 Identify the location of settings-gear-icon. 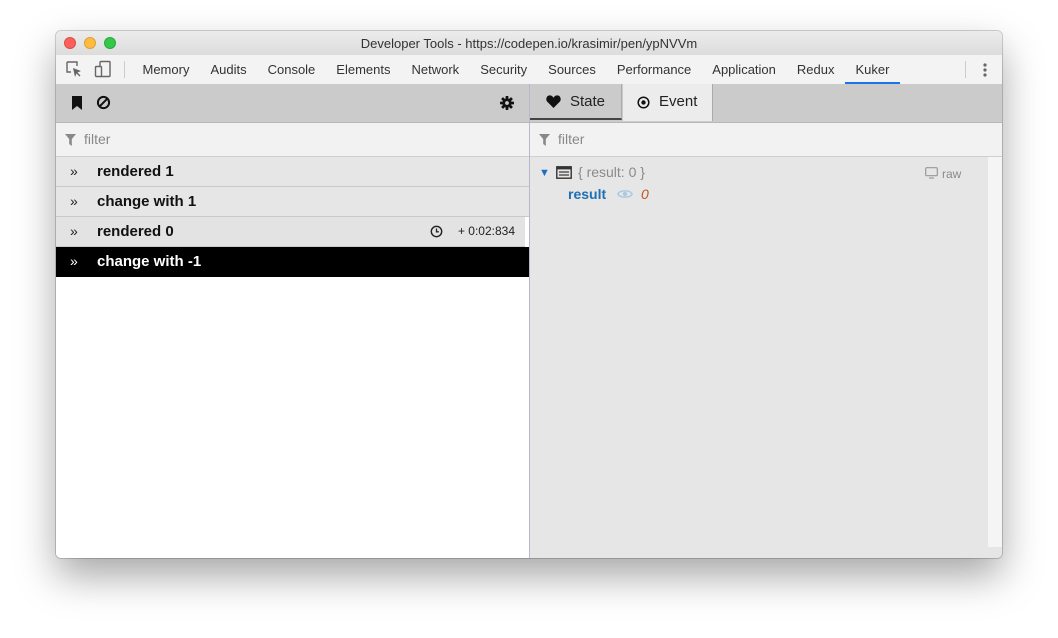
(507, 103).